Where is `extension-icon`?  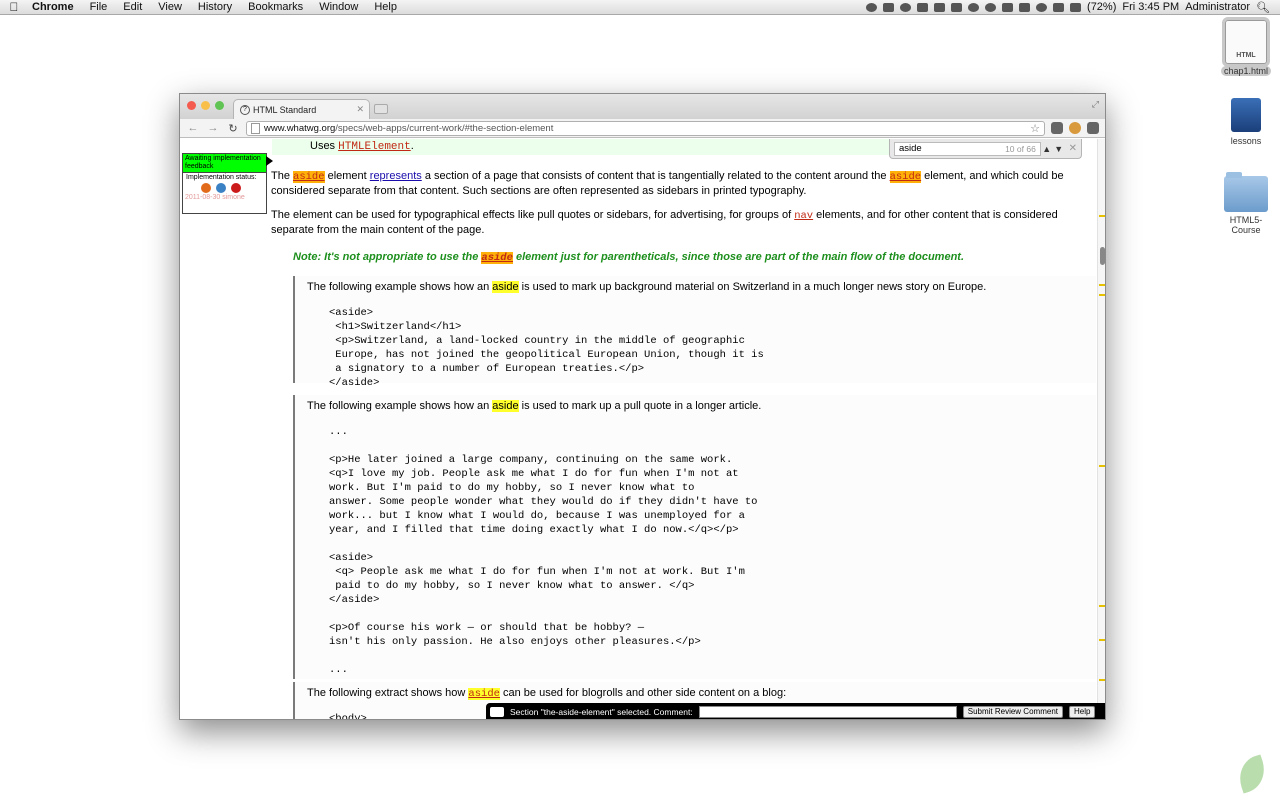
extension-icon is located at coordinates (1057, 128).